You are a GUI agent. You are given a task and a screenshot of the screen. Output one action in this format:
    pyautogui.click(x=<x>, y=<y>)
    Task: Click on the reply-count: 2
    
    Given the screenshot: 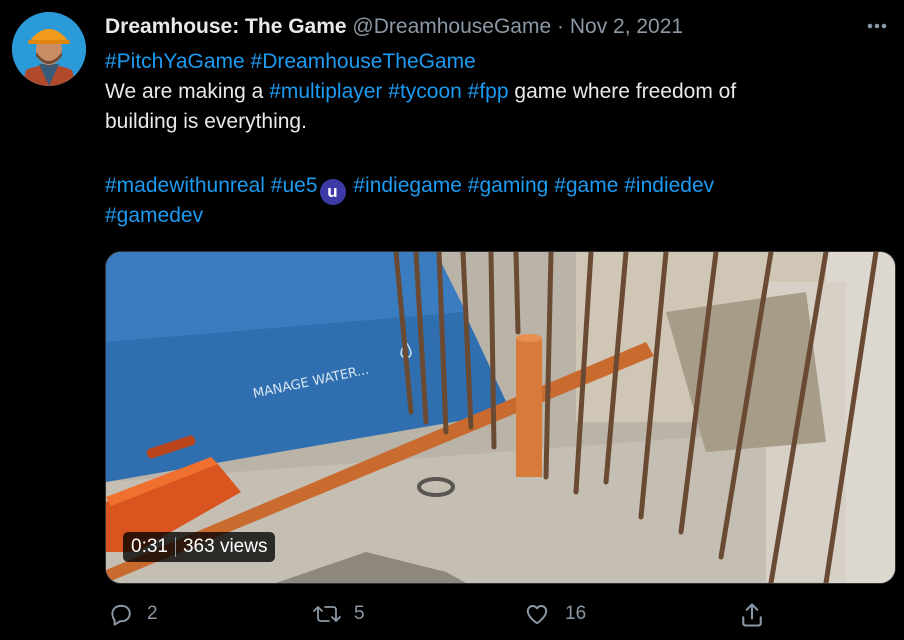 What is the action you would take?
    pyautogui.click(x=152, y=613)
    